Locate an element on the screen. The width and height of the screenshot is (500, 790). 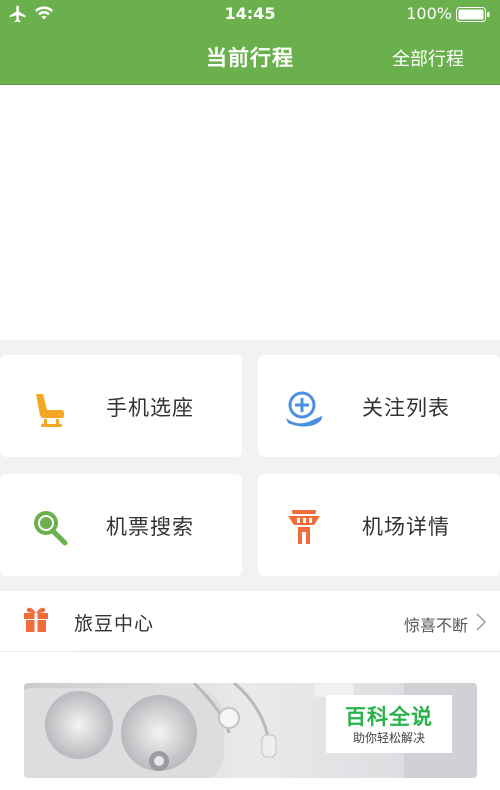
watermark-title: 百科全说 is located at coordinates (389, 717).